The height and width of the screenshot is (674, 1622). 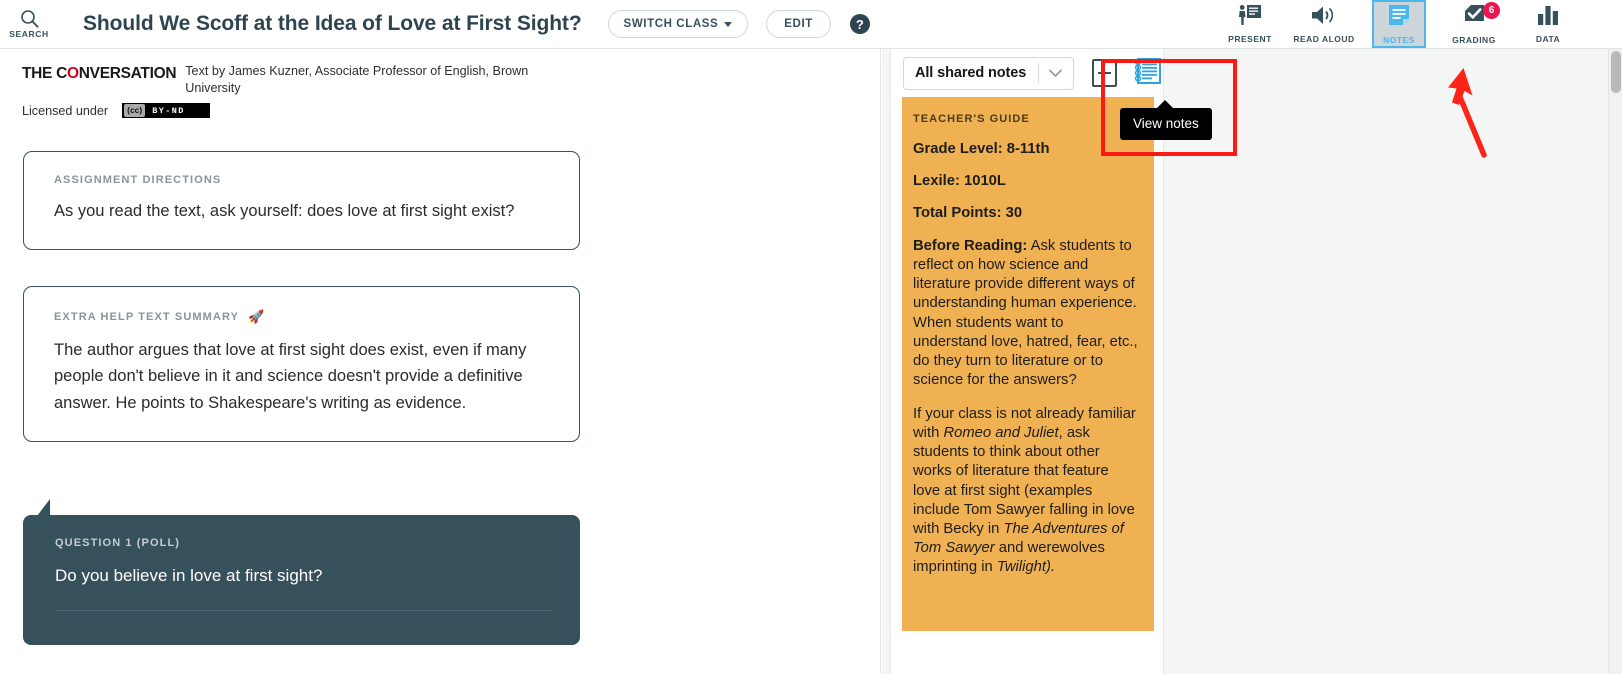 I want to click on minus-collapse-icon, so click(x=1104, y=73).